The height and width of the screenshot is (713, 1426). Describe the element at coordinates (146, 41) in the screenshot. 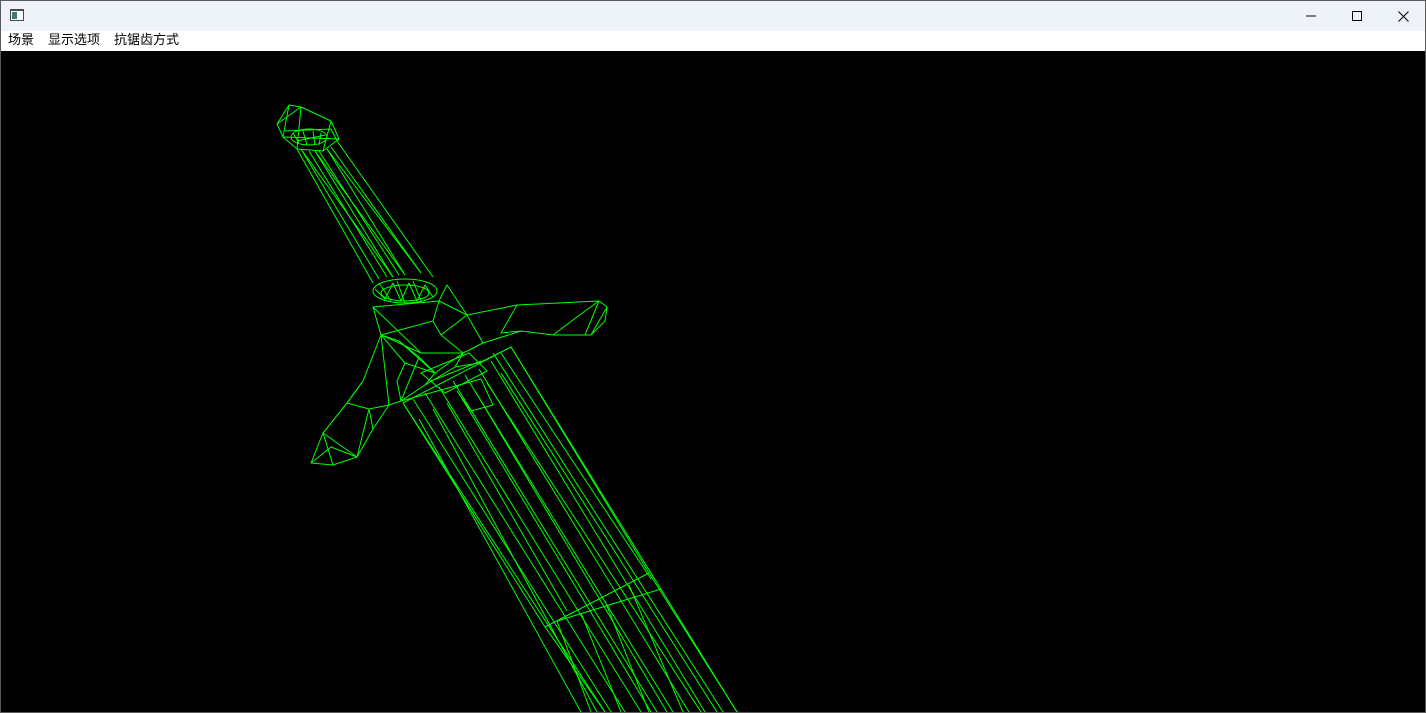

I see `menu-antialiasing: 抗锯齿方式` at that location.